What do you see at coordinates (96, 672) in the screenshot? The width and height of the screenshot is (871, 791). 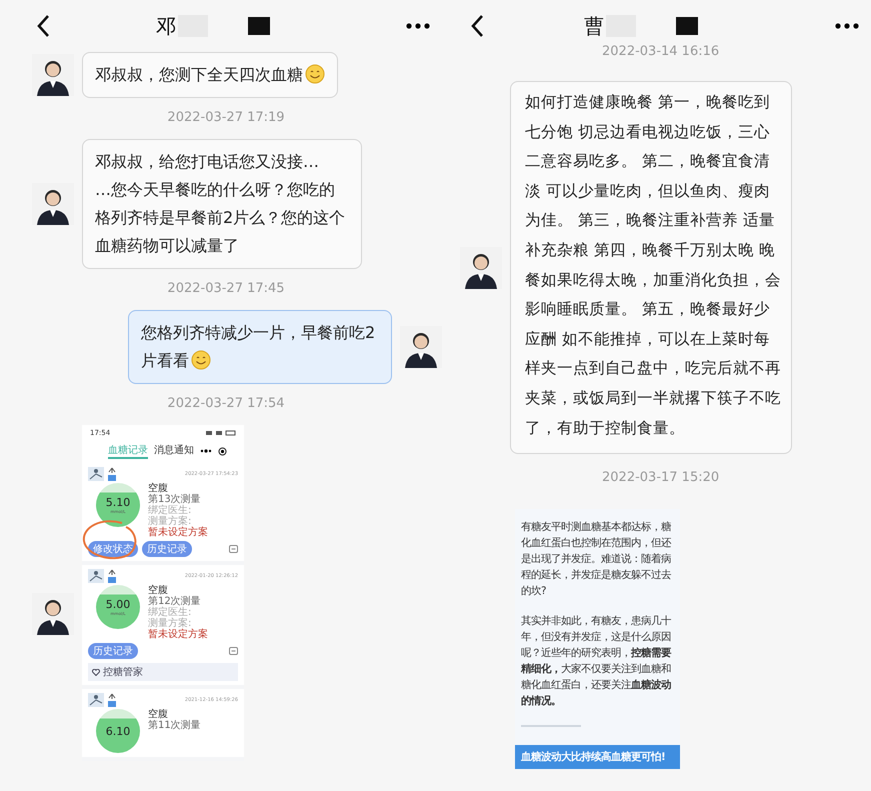 I see `heart-icon` at bounding box center [96, 672].